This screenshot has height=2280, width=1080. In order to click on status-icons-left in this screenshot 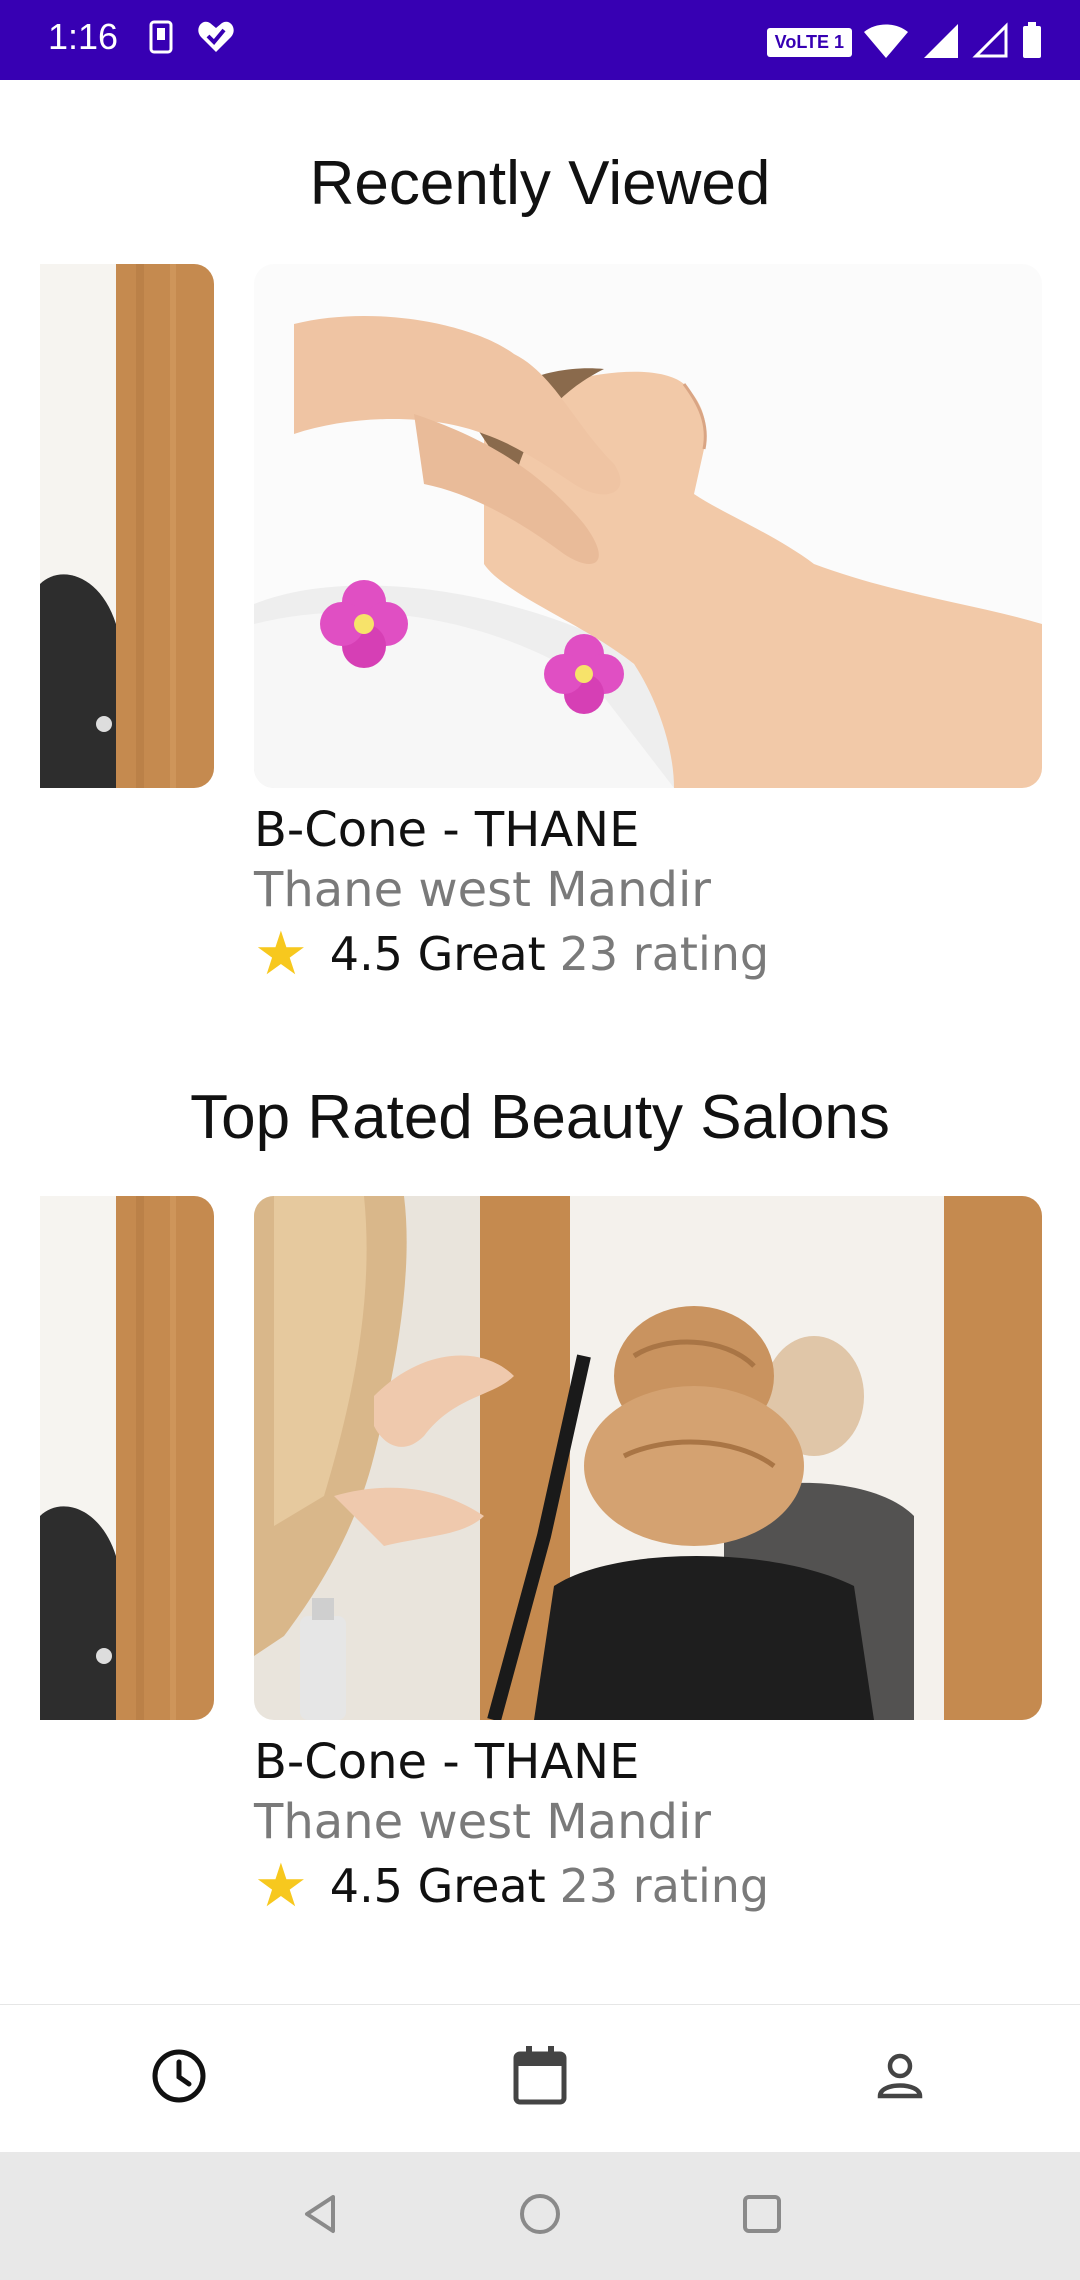, I will do `click(192, 39)`.